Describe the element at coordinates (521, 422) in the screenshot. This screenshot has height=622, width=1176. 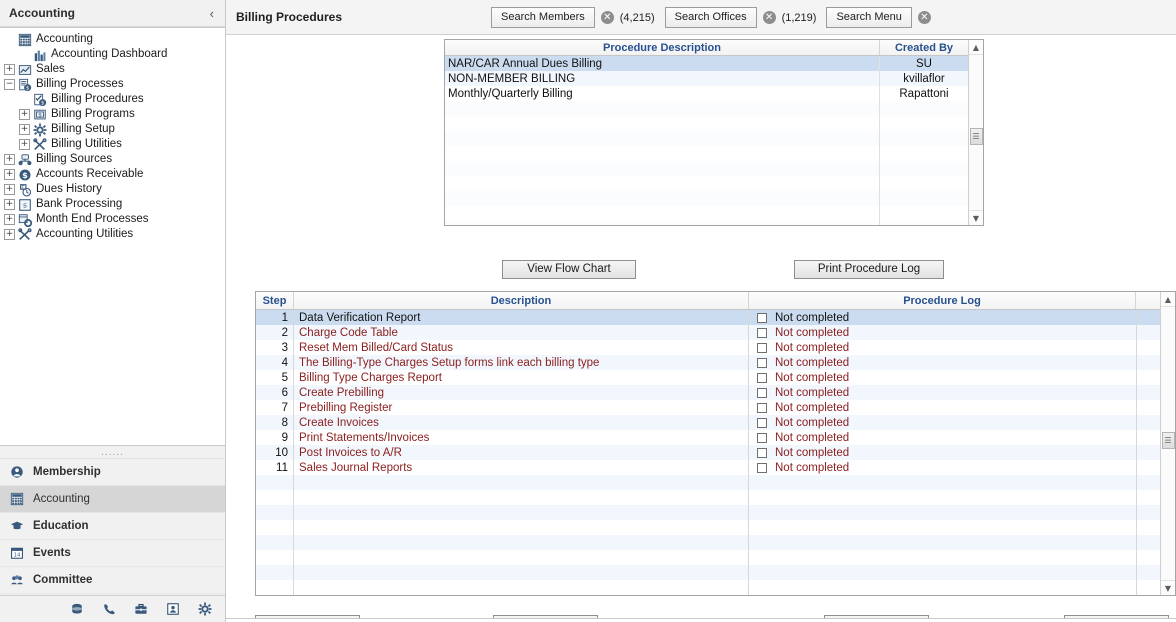
I see `step-description-cell: Create Invoices` at that location.